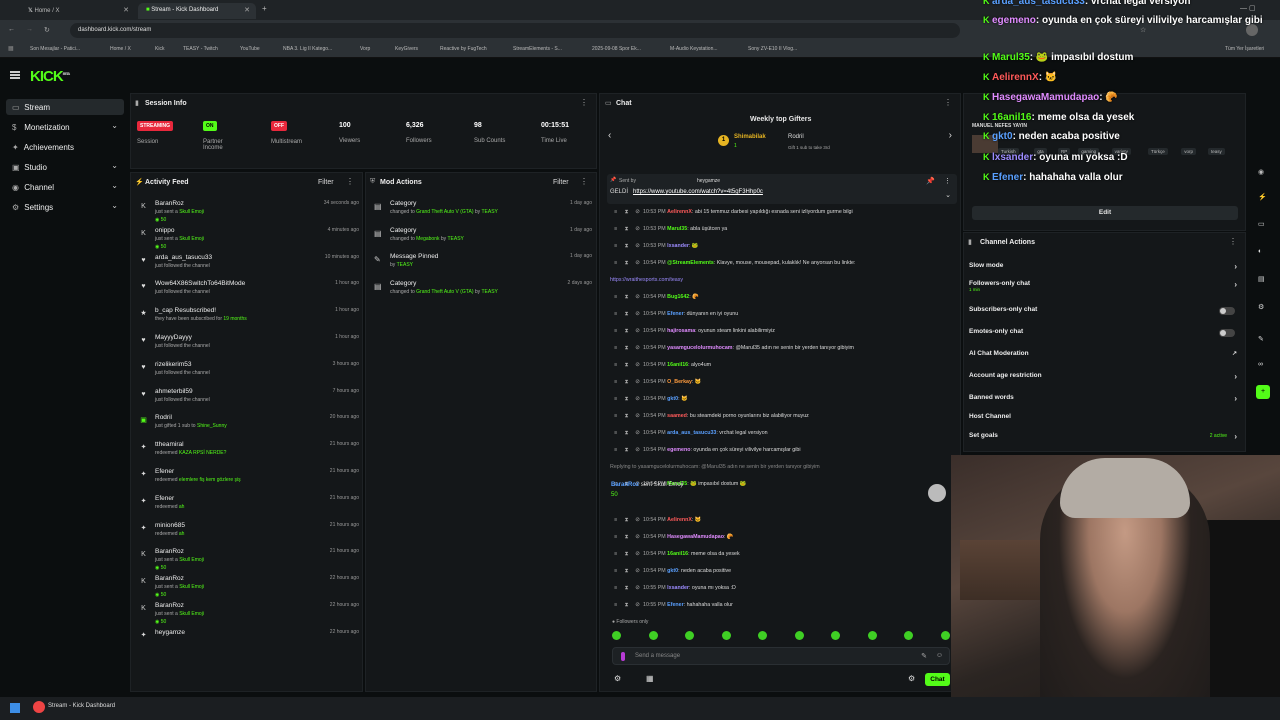 This screenshot has width=1280, height=720. What do you see at coordinates (250, 49) in the screenshot?
I see `bookmark-item: YouTube` at bounding box center [250, 49].